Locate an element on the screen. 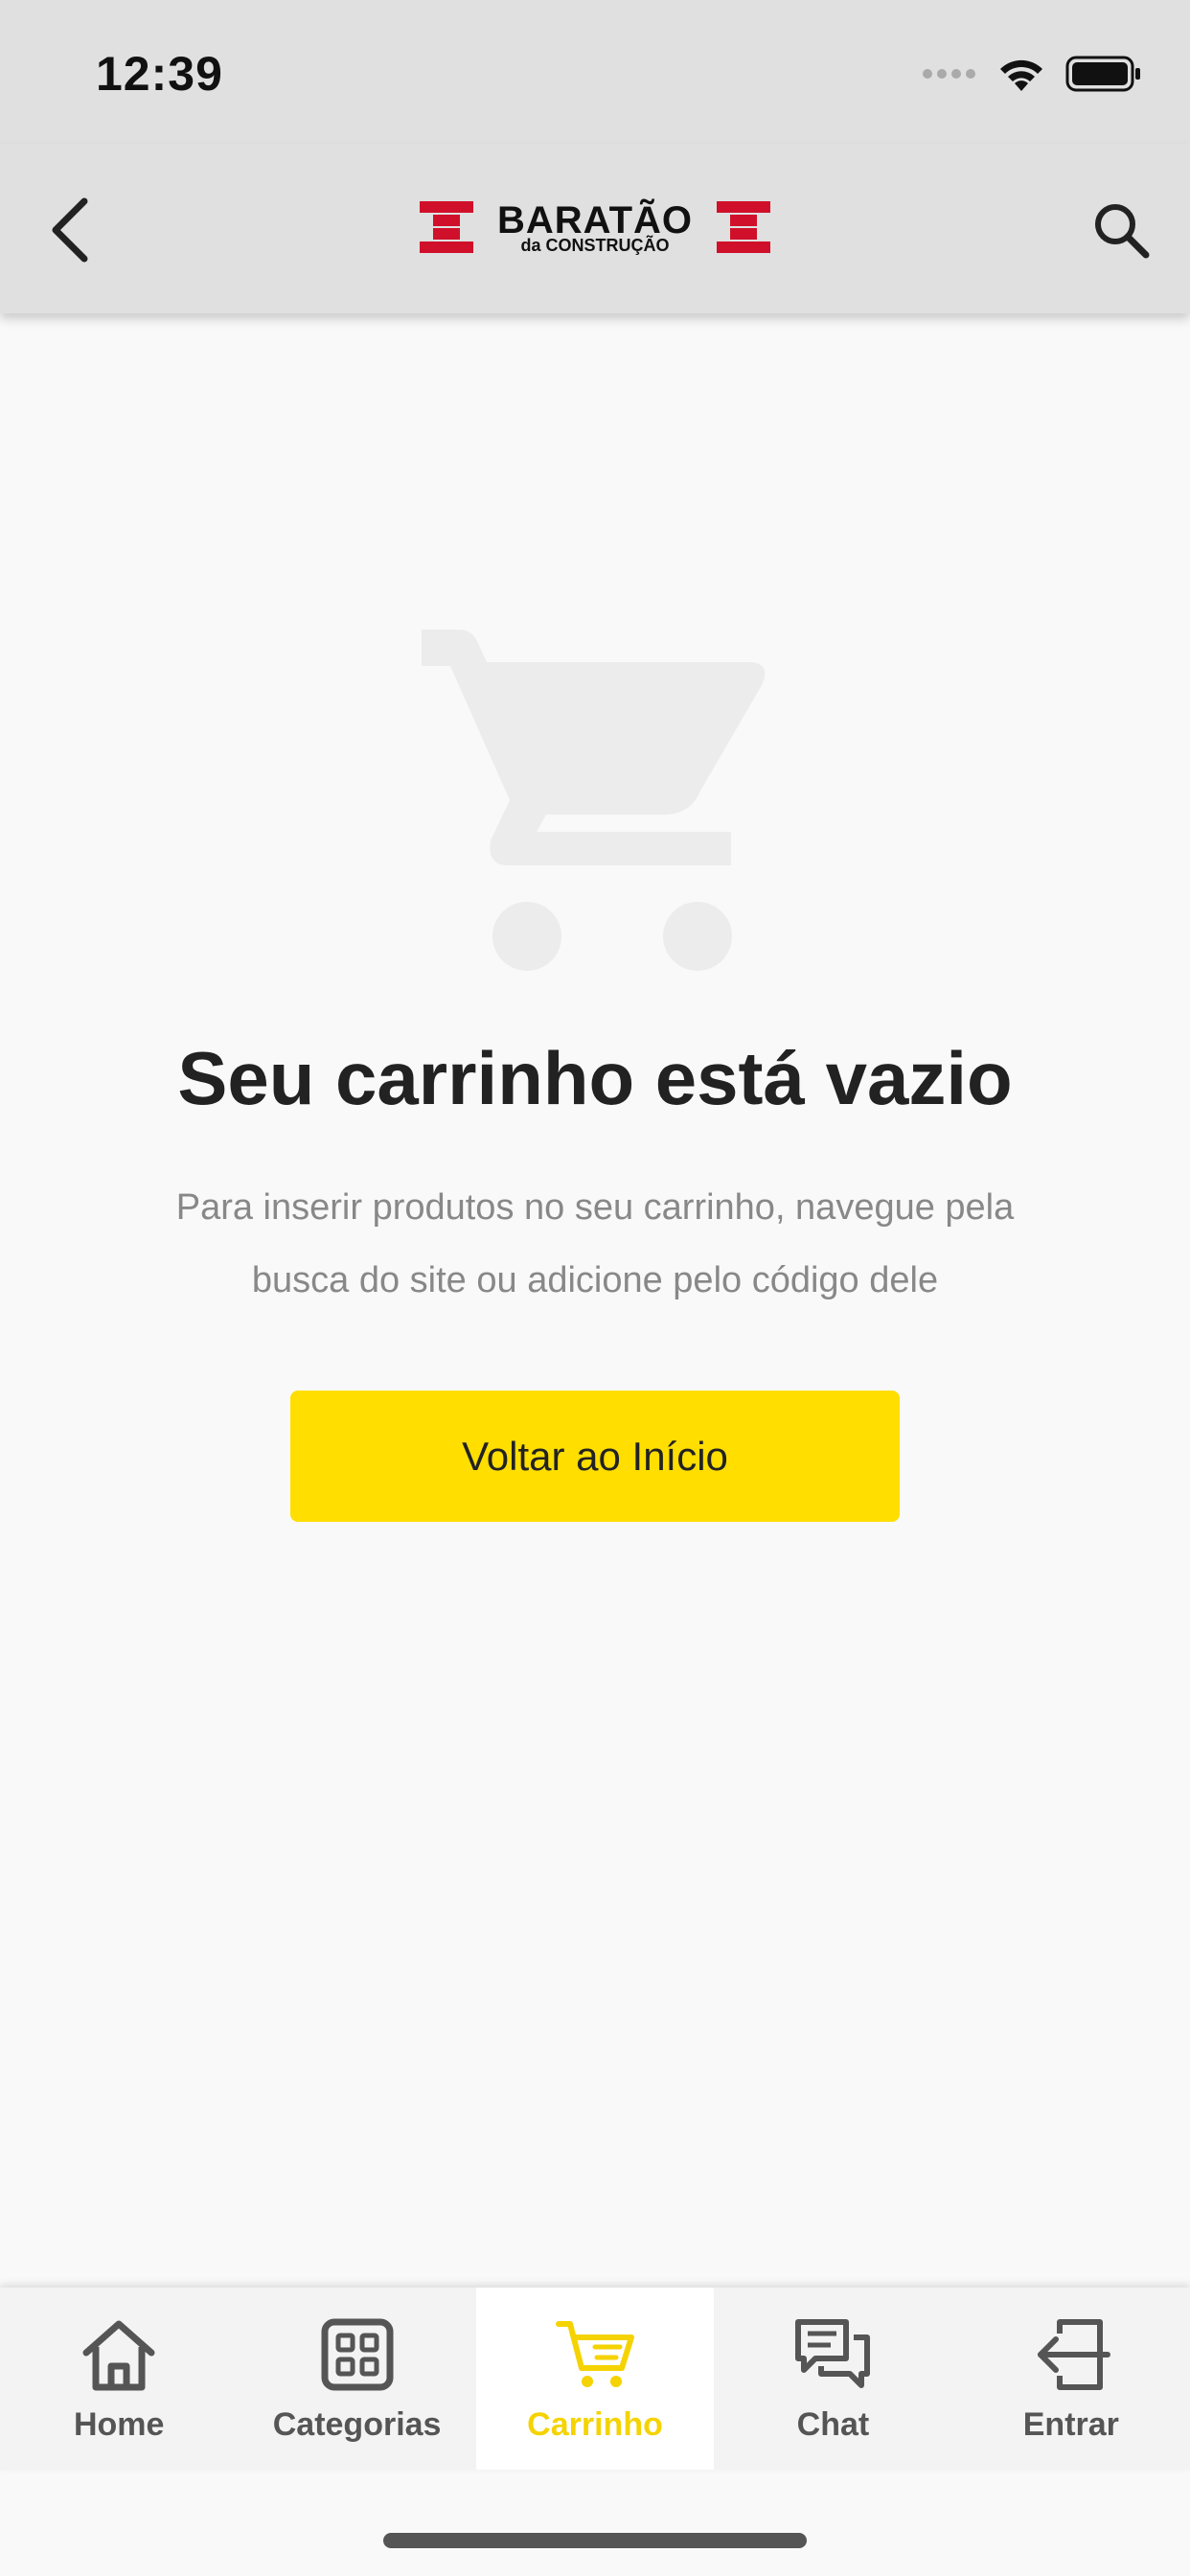 The height and width of the screenshot is (2576, 1190). home-icon is located at coordinates (119, 2355).